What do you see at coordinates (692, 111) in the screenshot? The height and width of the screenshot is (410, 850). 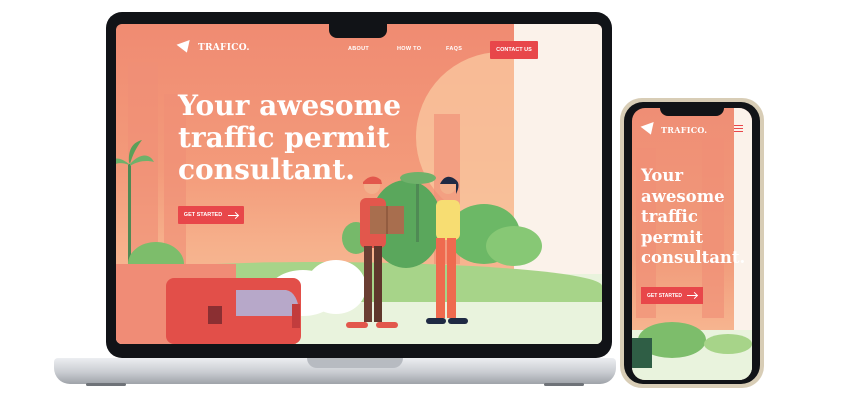 I see `phone-notch` at bounding box center [692, 111].